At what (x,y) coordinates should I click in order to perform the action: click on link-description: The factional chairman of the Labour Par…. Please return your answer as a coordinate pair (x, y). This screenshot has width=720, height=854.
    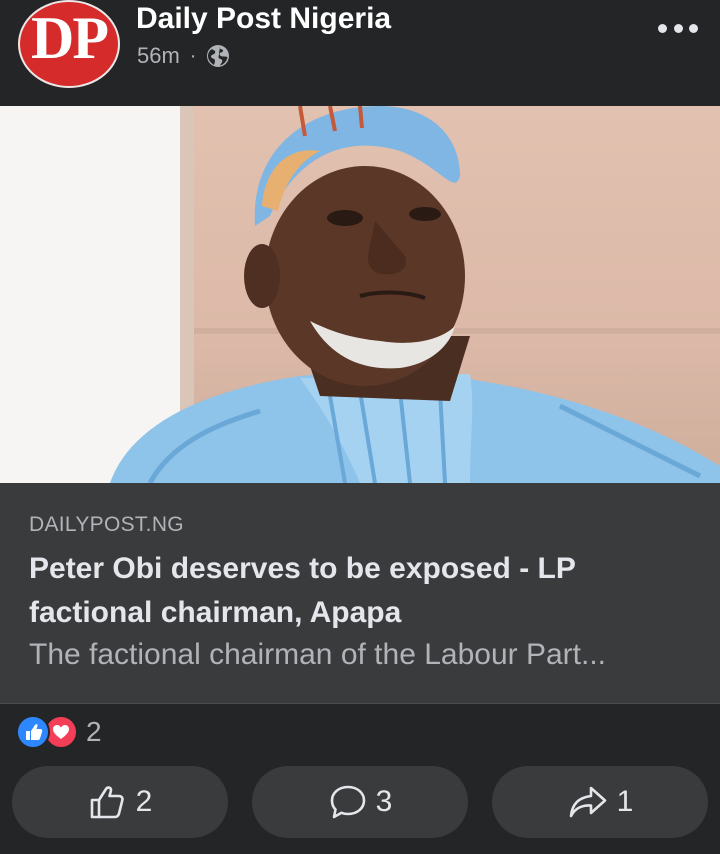
    Looking at the image, I should click on (317, 654).